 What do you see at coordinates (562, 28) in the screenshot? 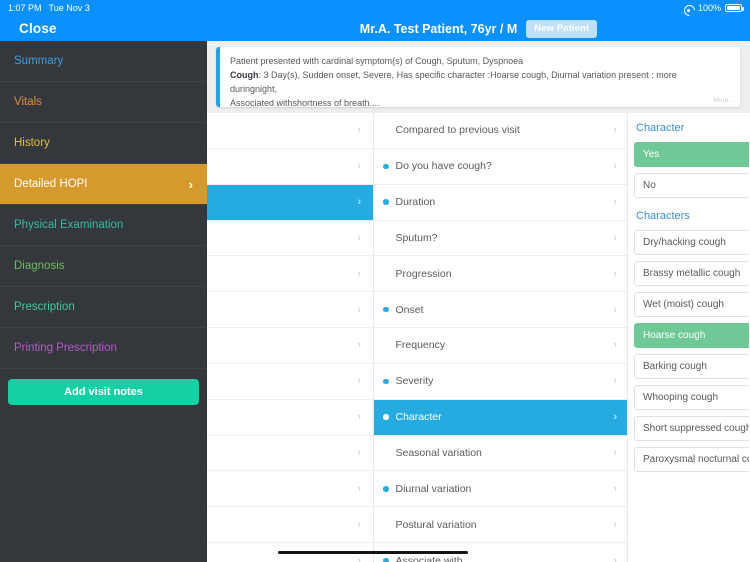
I see `new-patient-button: New Patient` at bounding box center [562, 28].